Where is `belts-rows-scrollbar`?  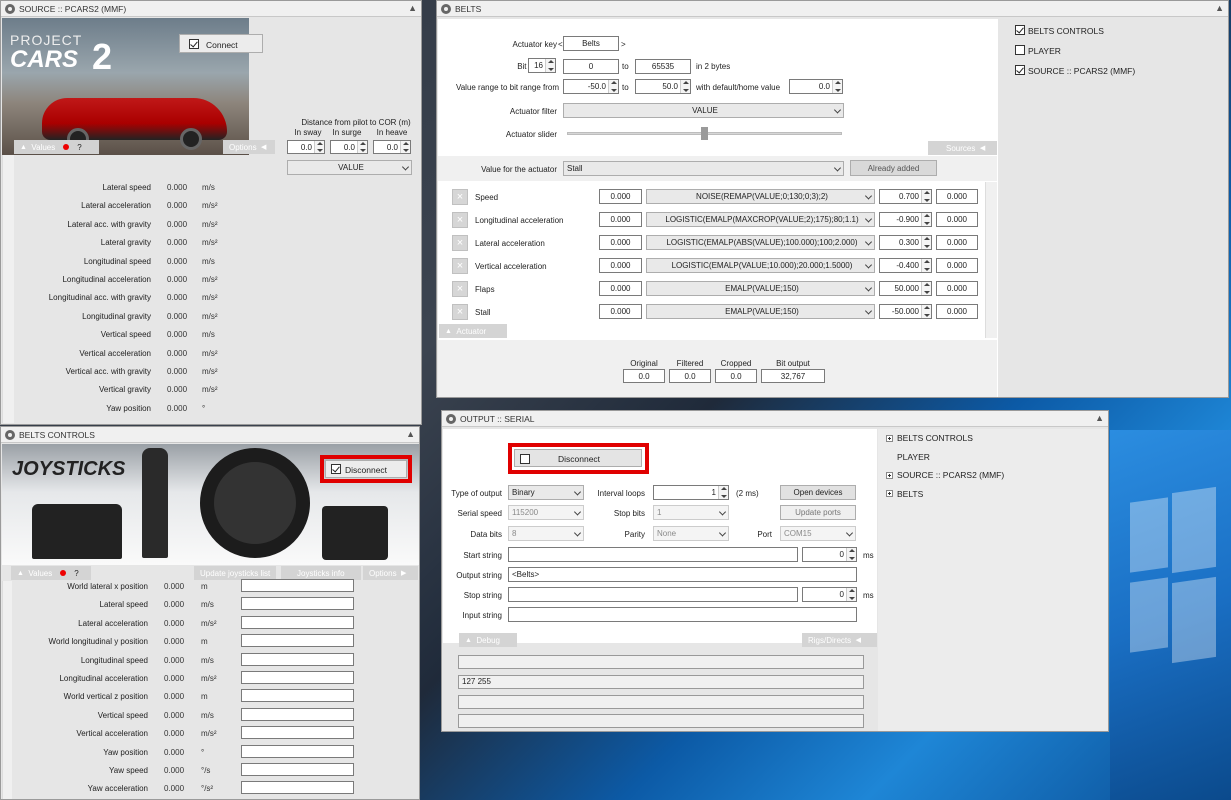 belts-rows-scrollbar is located at coordinates (991, 260).